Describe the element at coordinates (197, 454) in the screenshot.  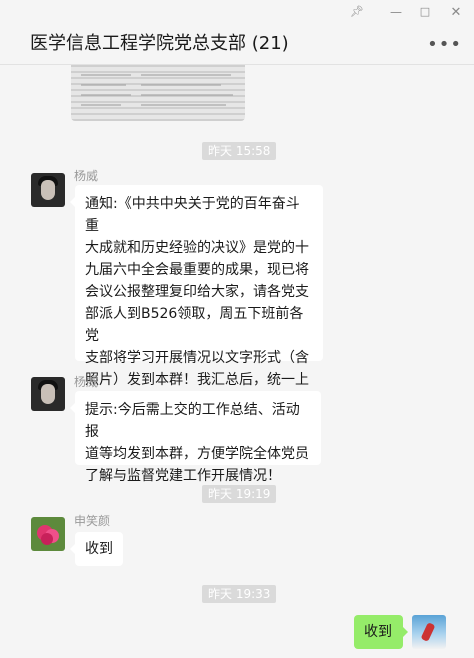
I see `message-line: 道等均发到本群，方便学院全体党员` at that location.